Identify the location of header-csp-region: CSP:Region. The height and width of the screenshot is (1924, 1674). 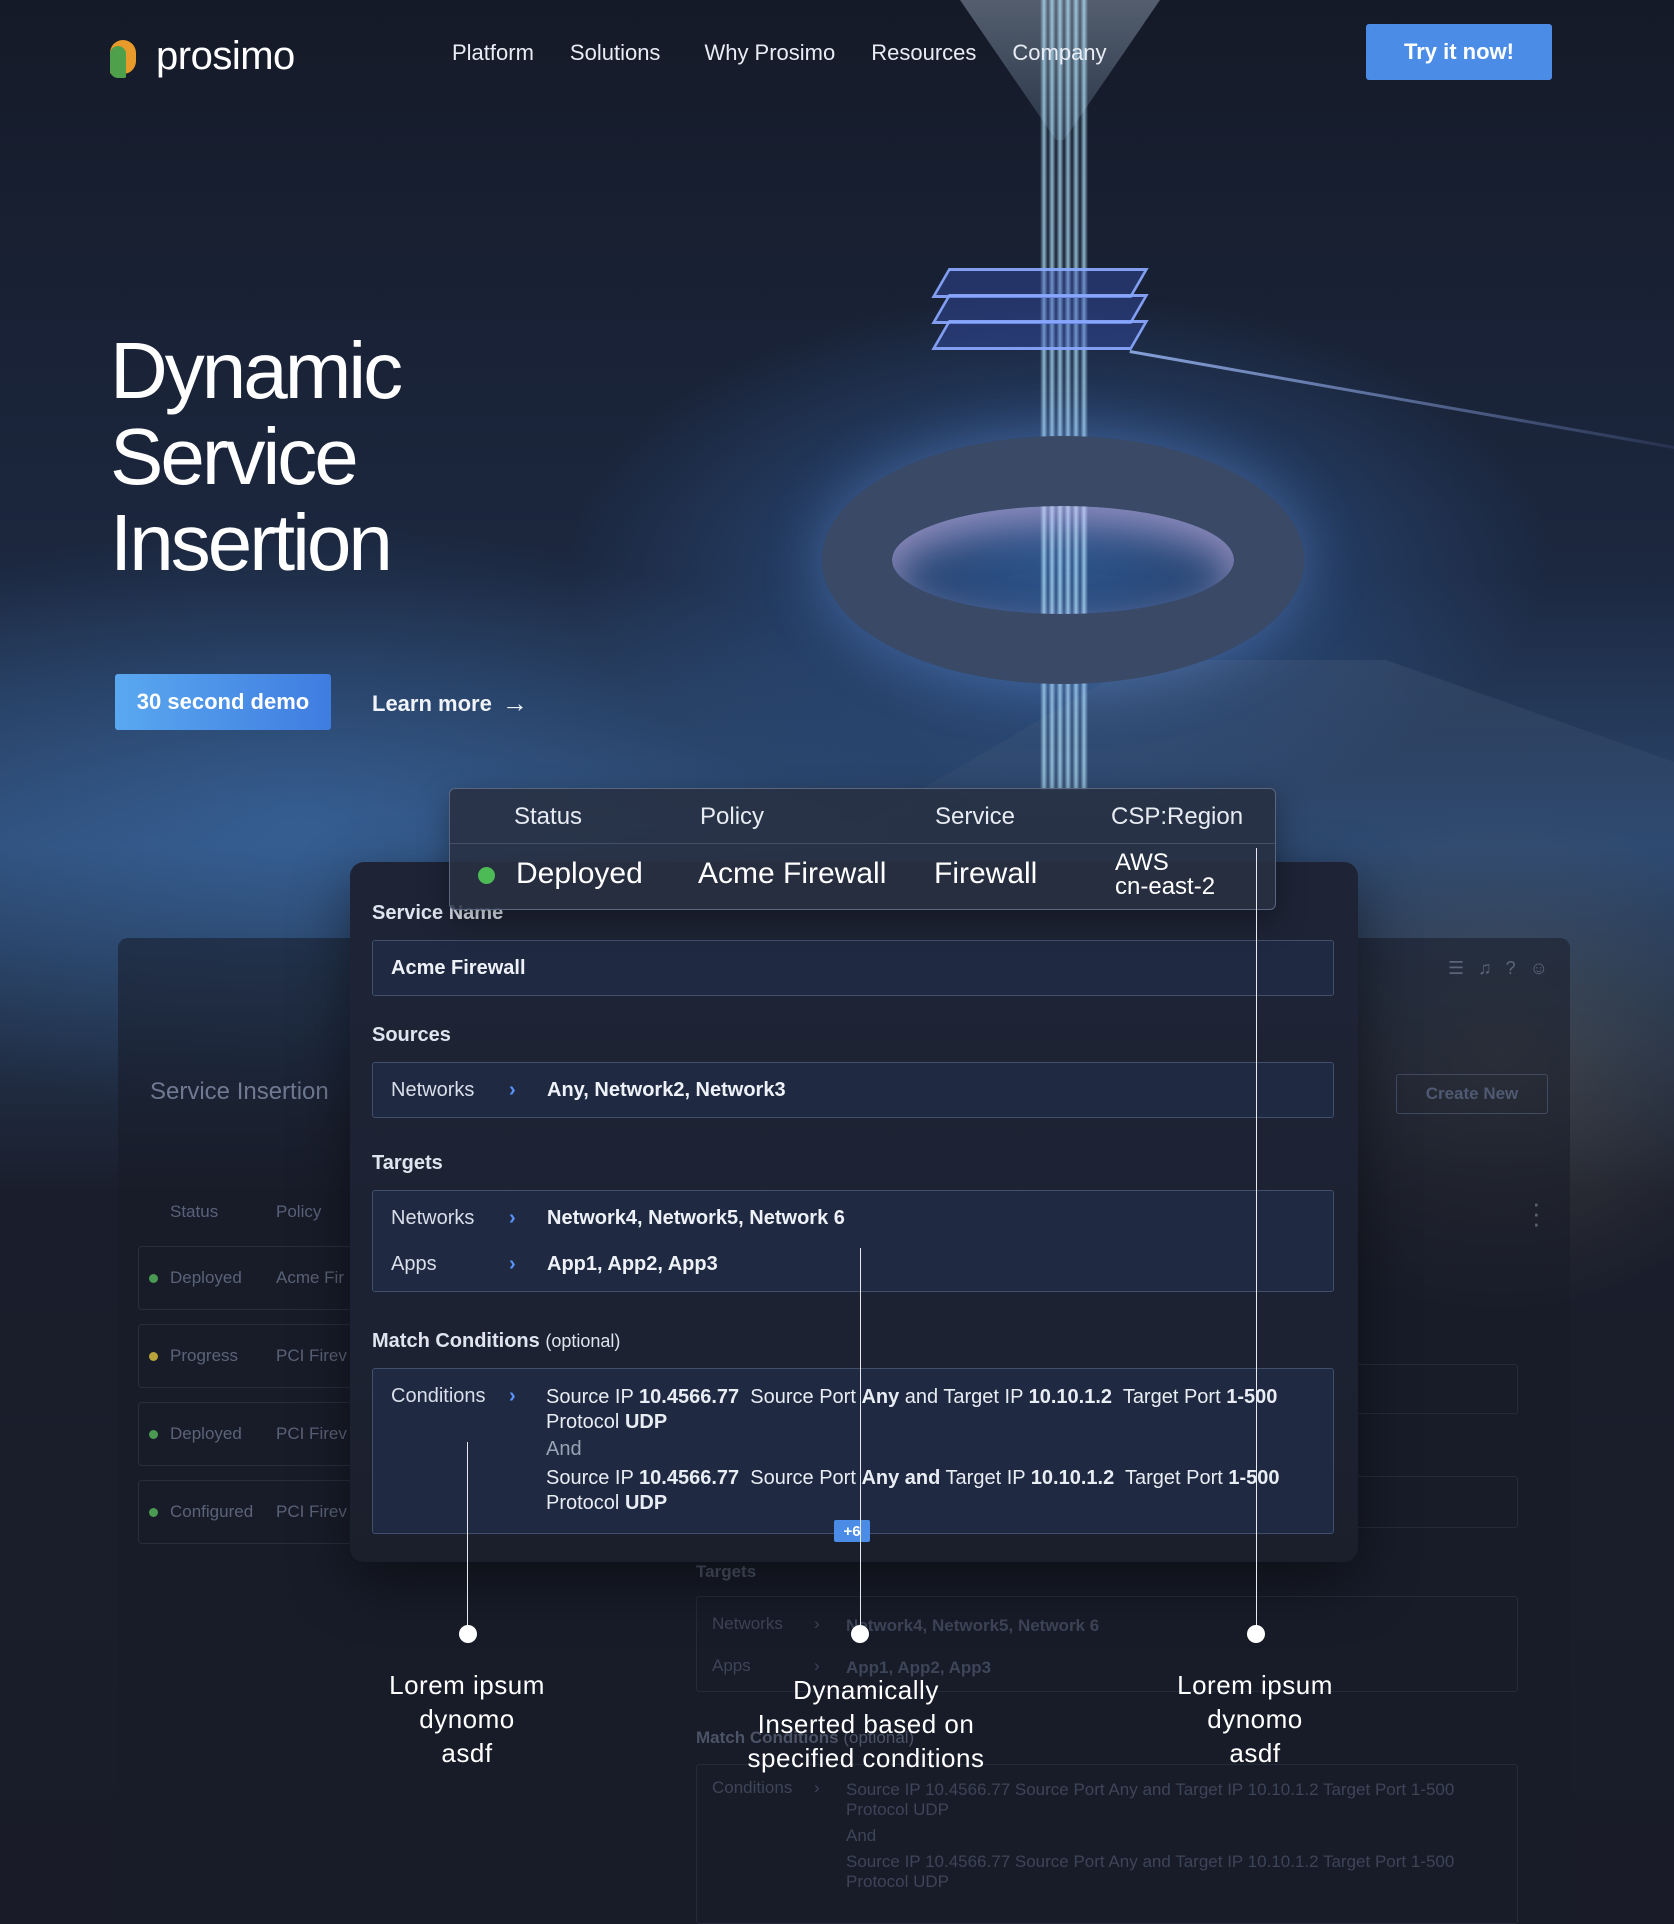
(1177, 816).